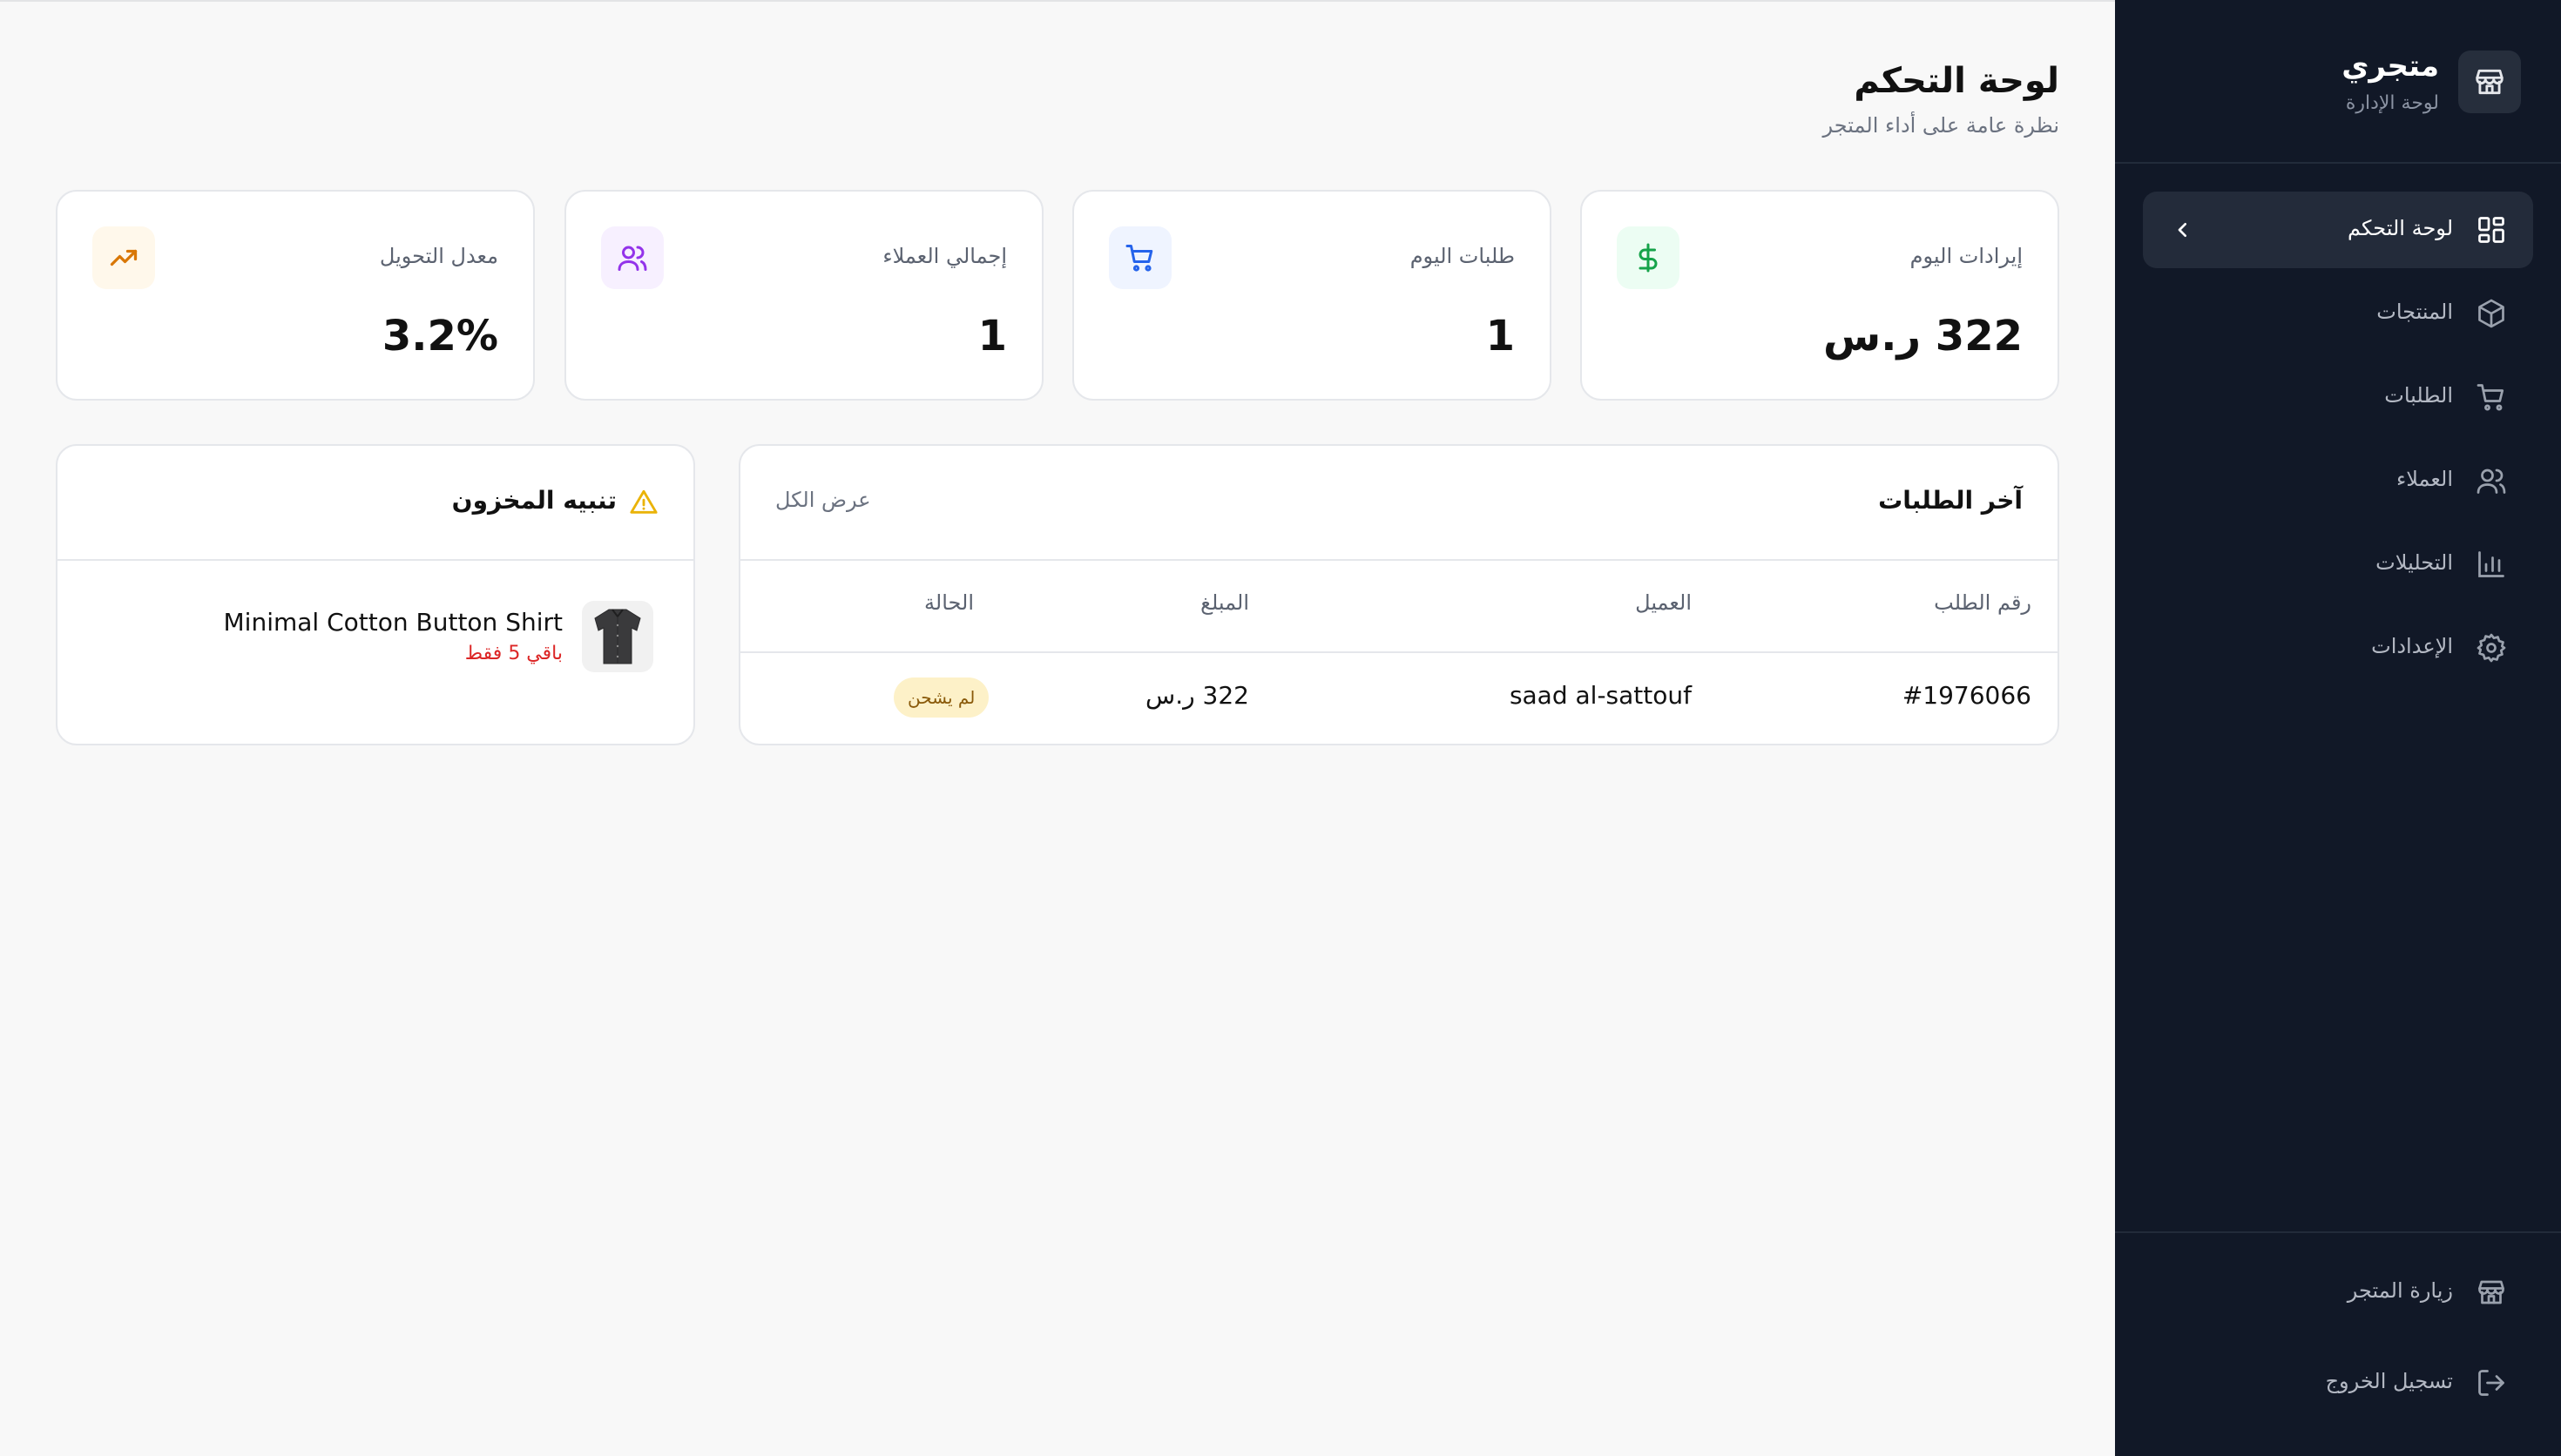  Describe the element at coordinates (1648, 257) in the screenshot. I see `dollar-icon` at that location.